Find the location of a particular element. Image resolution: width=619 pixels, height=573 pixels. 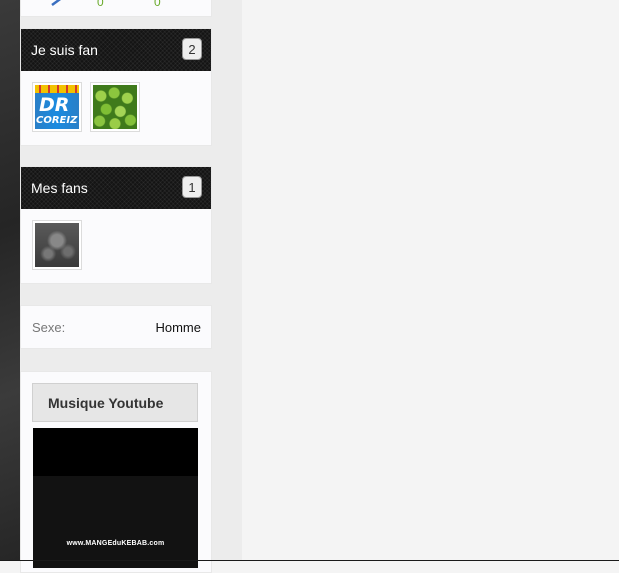

my-fans-header: Mes fans 1 is located at coordinates (116, 188).